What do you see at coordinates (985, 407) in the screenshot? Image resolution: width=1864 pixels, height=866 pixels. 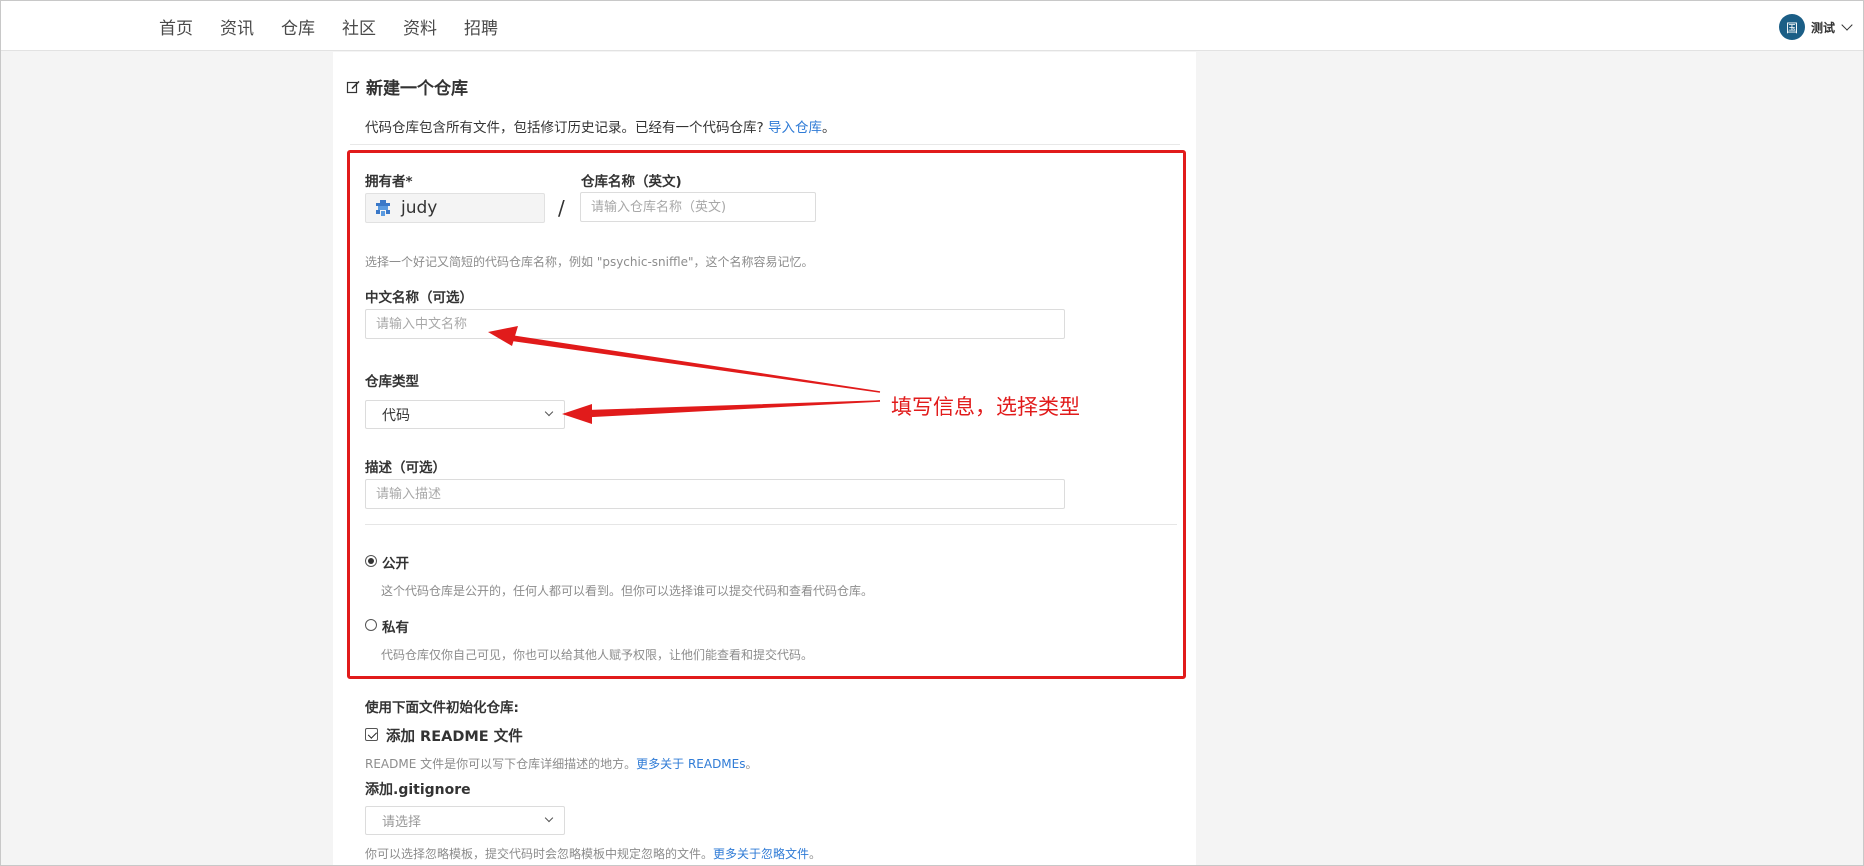 I see `annotation-text: 填写信息，选择类型` at bounding box center [985, 407].